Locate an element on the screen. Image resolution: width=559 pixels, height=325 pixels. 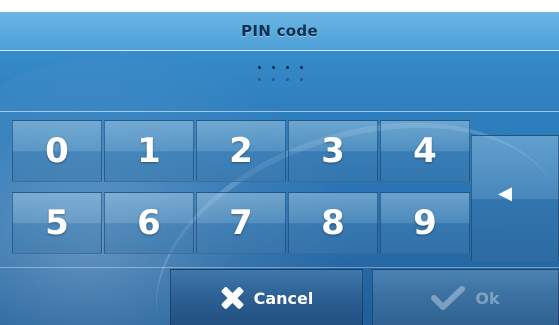
ok-label: Ok is located at coordinates (487, 298).